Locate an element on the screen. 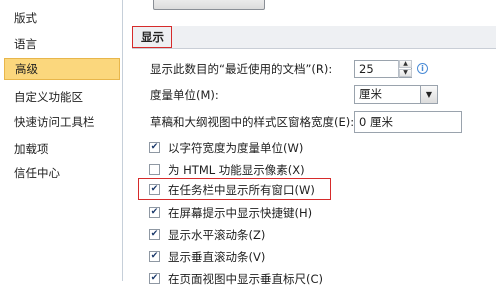 The width and height of the screenshot is (498, 288). checkbox-label: 在页面视图中显示垂直标尺(C) is located at coordinates (246, 279).